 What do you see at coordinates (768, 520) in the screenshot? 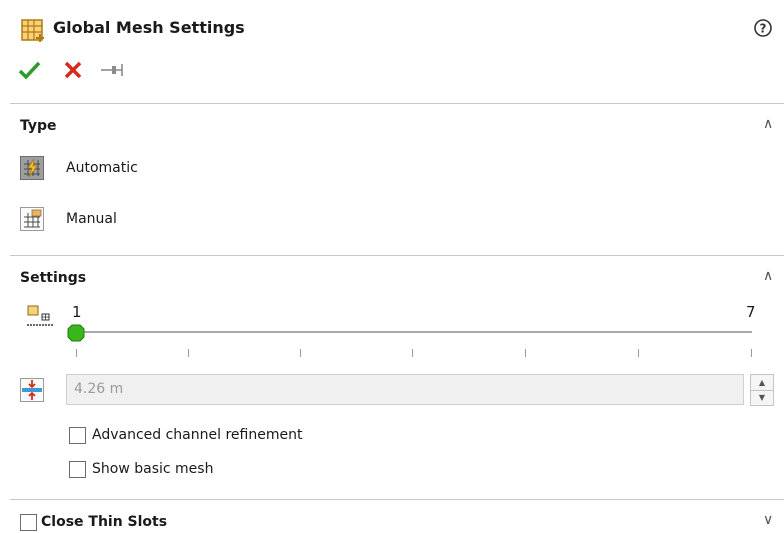
I see `expand-chevron-icon: ∨` at bounding box center [768, 520].